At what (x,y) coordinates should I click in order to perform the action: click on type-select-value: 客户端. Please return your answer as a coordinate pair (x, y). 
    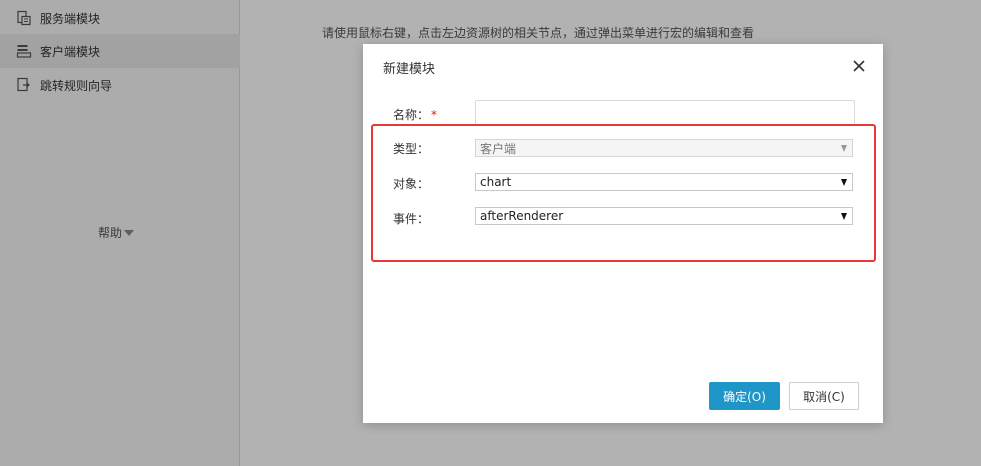
    Looking at the image, I should click on (498, 148).